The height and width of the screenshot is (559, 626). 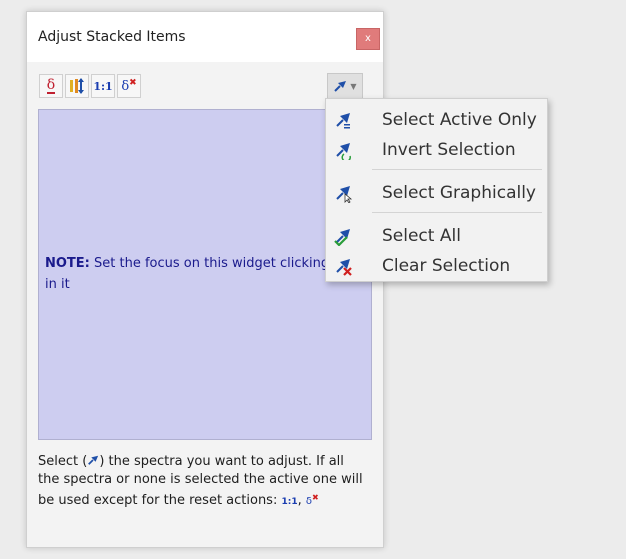 I want to click on one-to-one-symbol: 1:1, so click(x=289, y=502).